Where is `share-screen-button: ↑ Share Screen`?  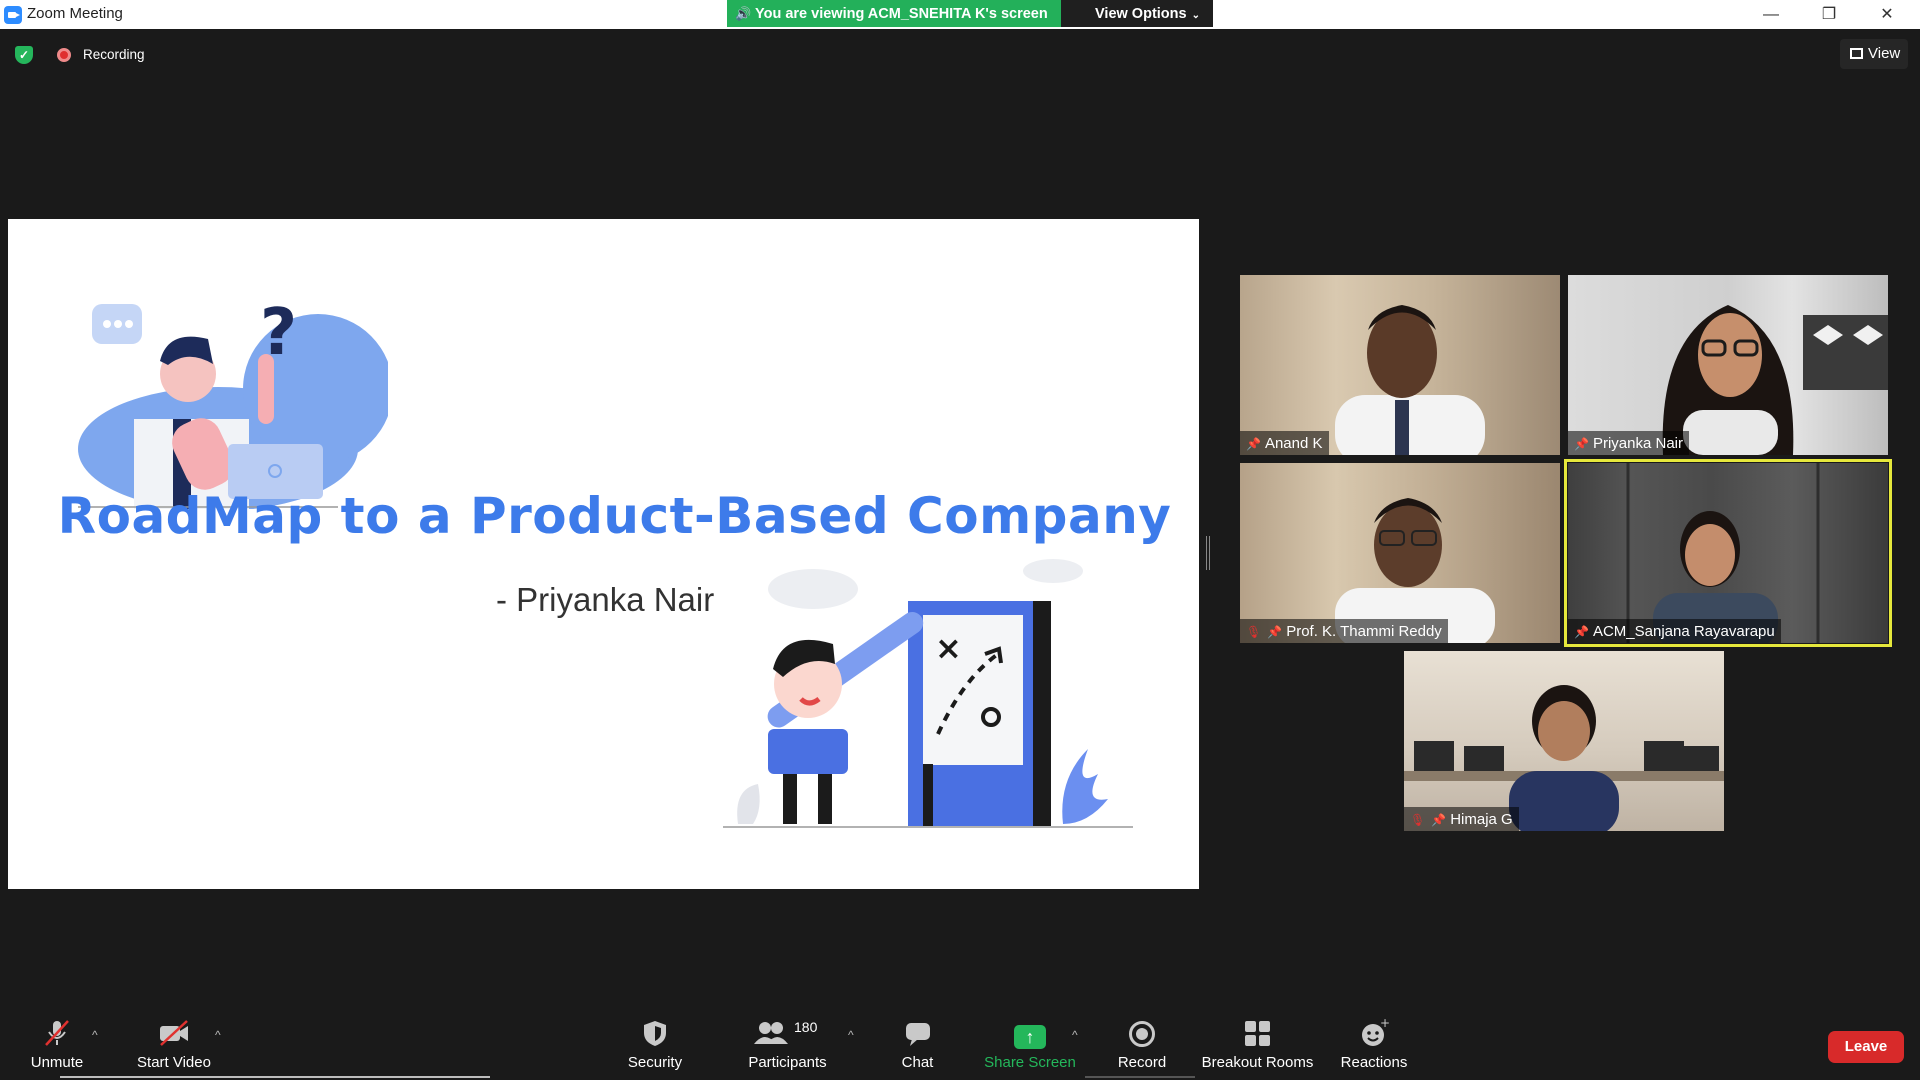 share-screen-button: ↑ Share Screen is located at coordinates (1030, 1044).